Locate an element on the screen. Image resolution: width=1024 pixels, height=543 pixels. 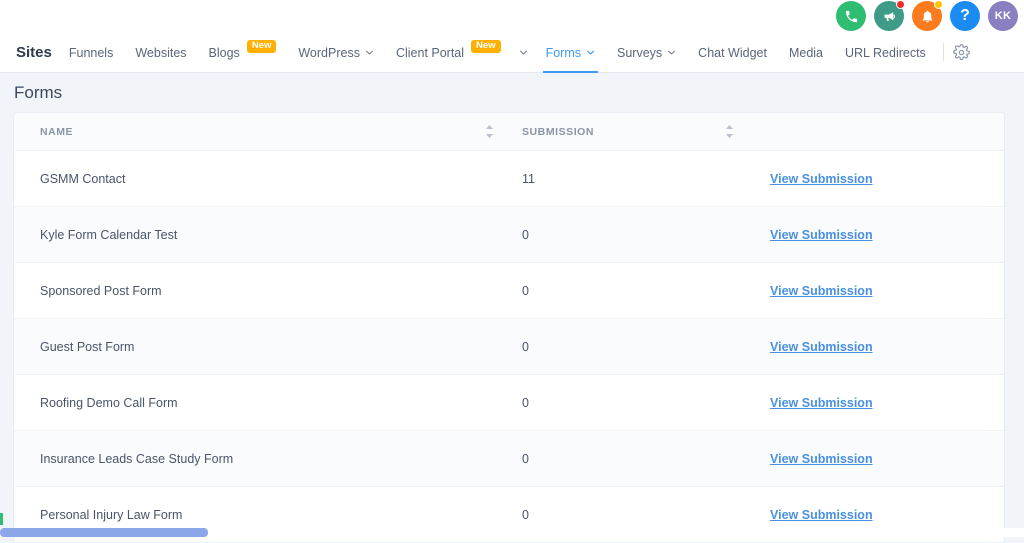
cell-form-name: Guest Post Form is located at coordinates (241, 347).